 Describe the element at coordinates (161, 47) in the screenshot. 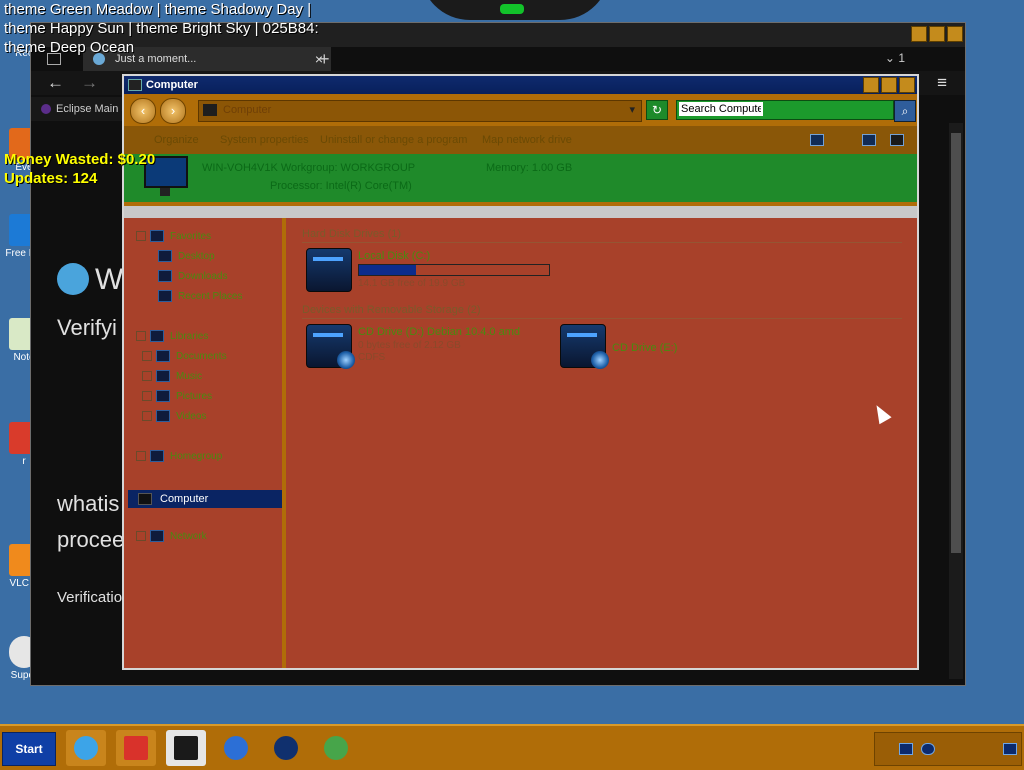

I see `theme-line-3: theme Deep Ocean` at that location.